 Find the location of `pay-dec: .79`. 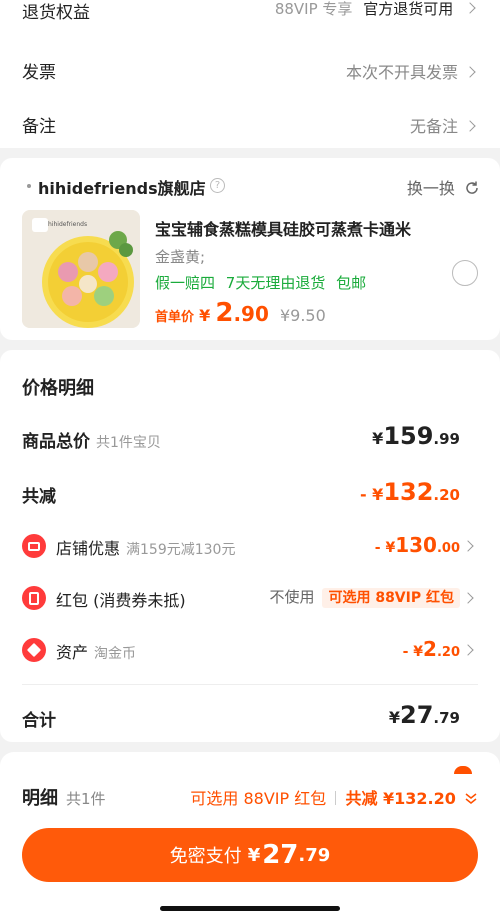

pay-dec: .79 is located at coordinates (314, 855).